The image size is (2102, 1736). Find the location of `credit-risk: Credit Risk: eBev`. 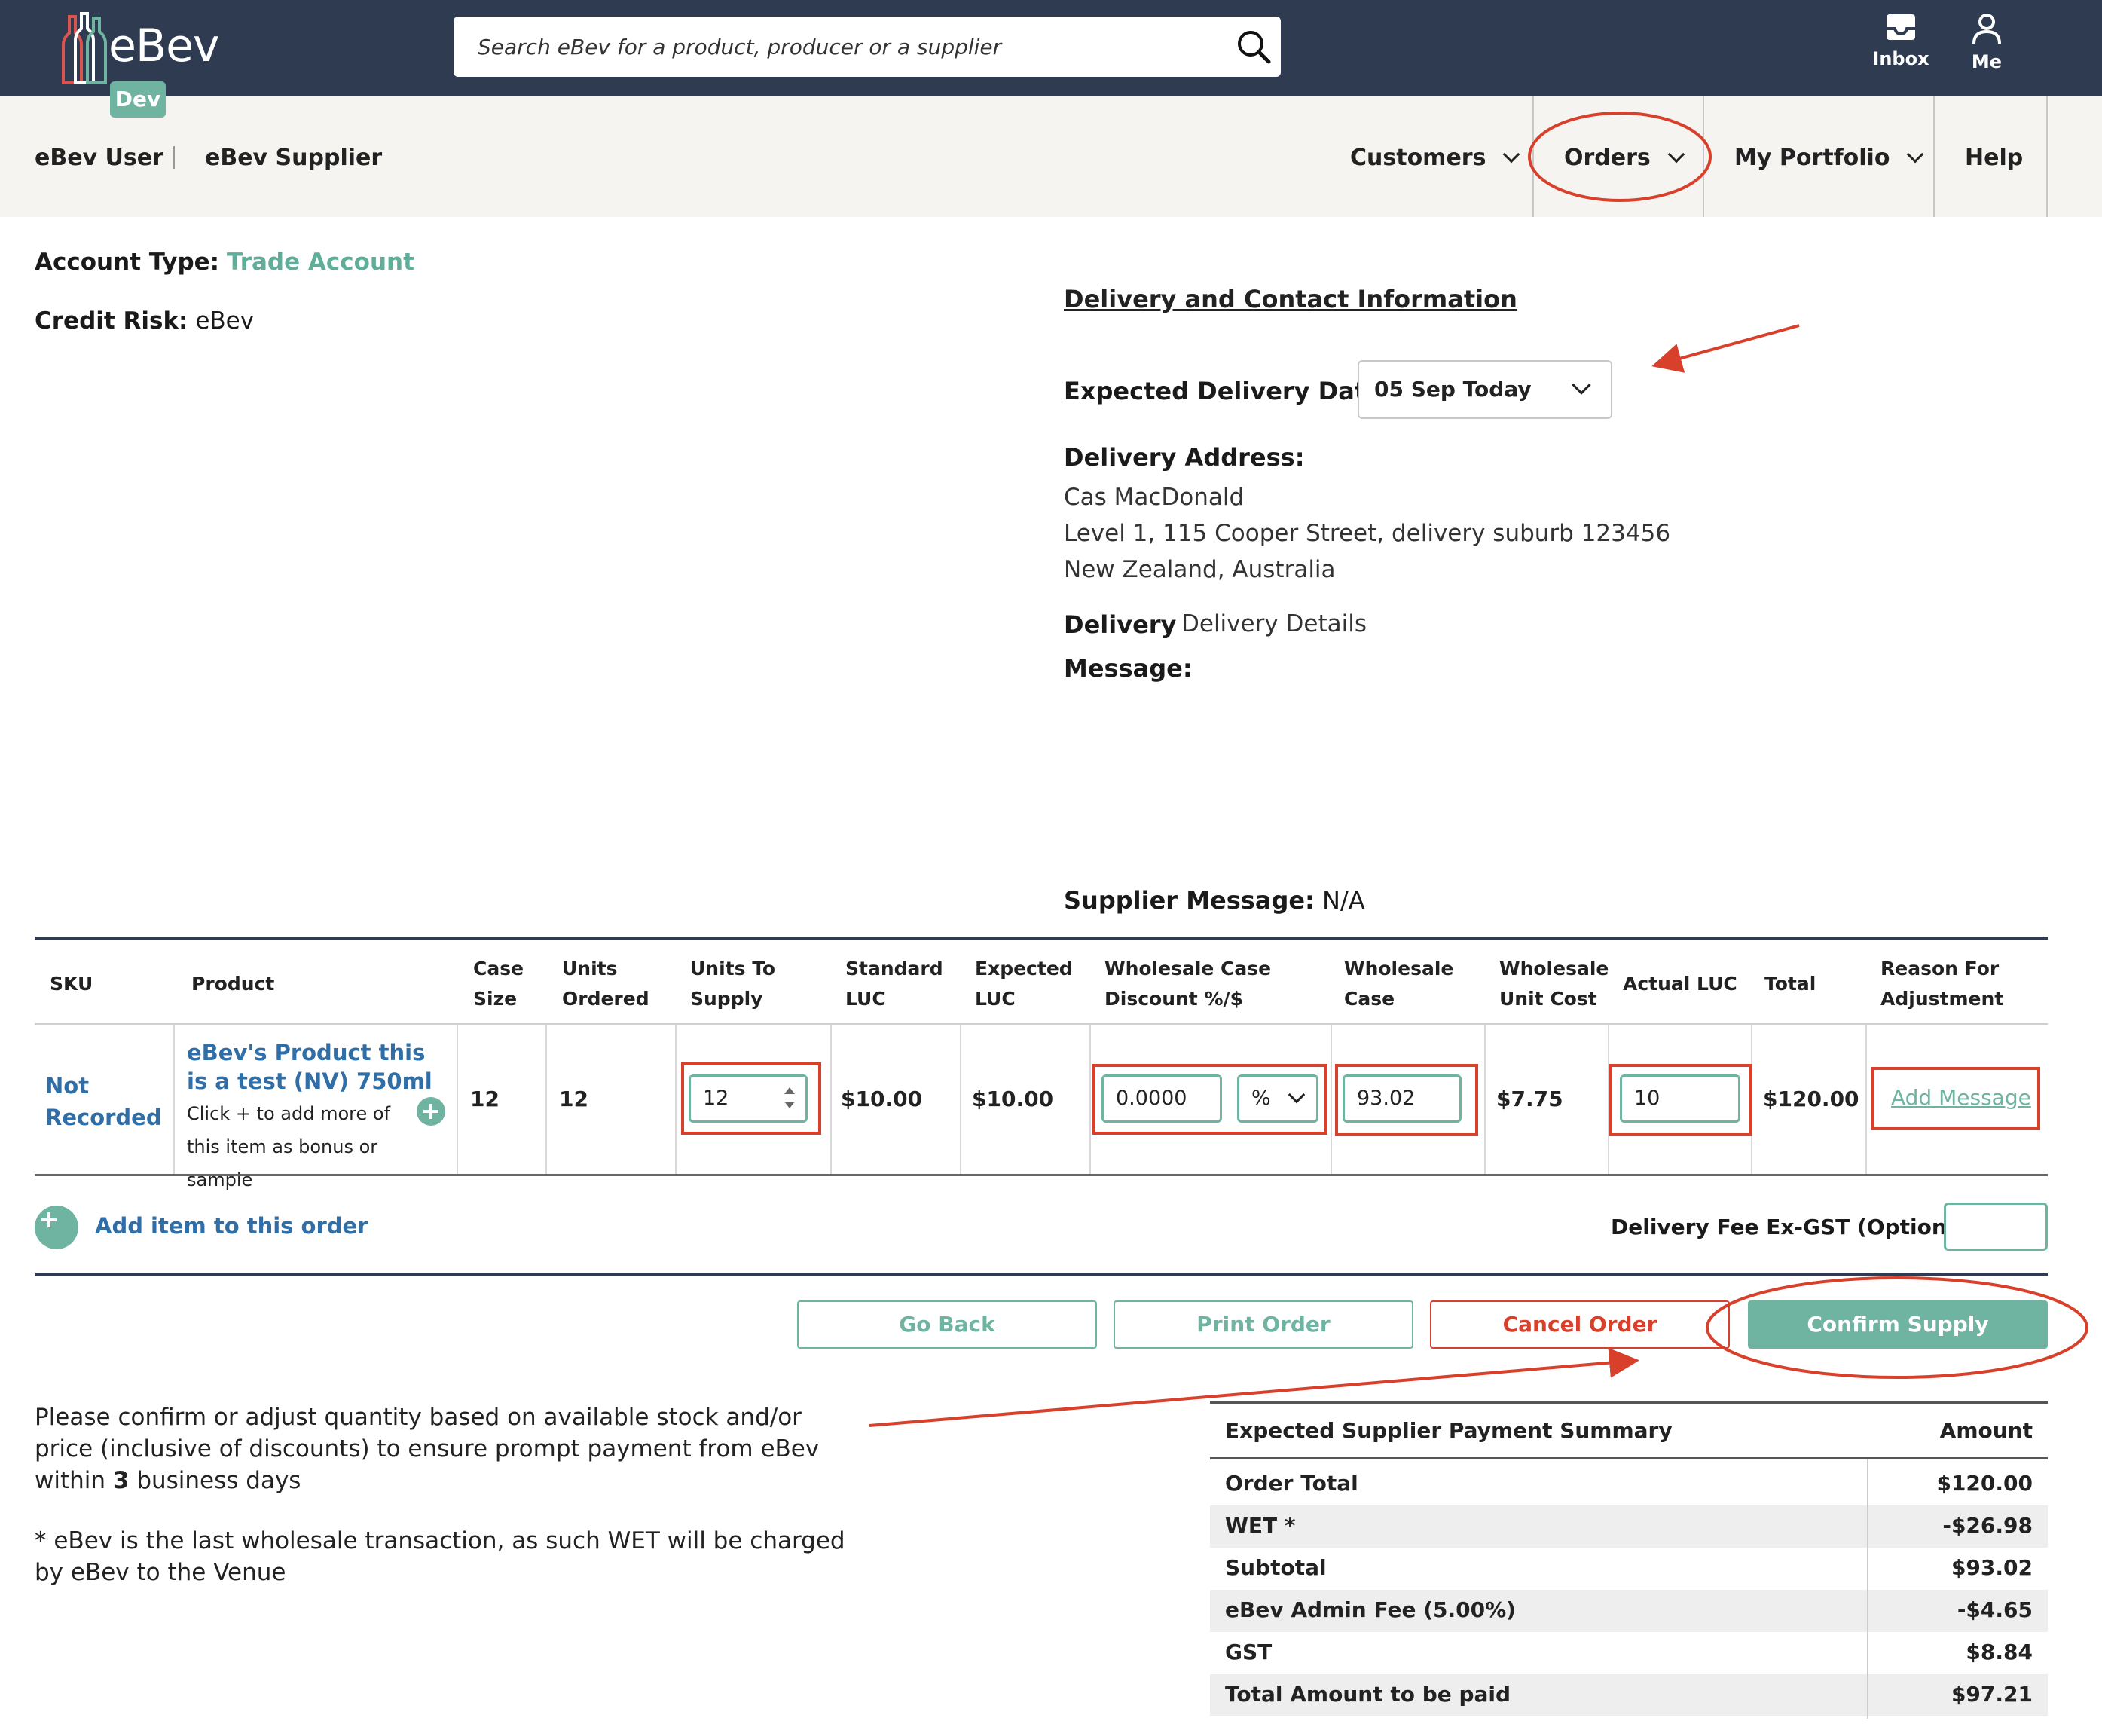

credit-risk: Credit Risk: eBev is located at coordinates (144, 321).